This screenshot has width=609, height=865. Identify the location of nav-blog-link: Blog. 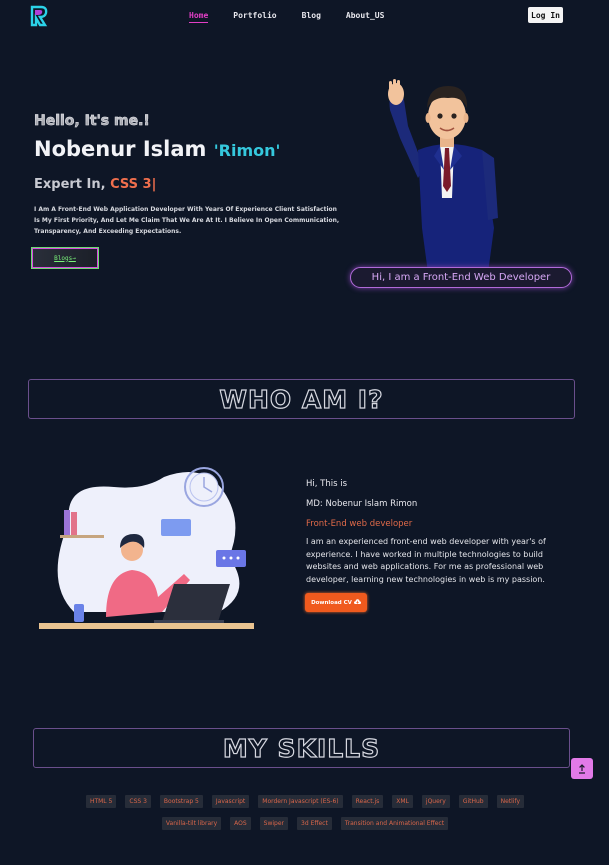
(311, 17).